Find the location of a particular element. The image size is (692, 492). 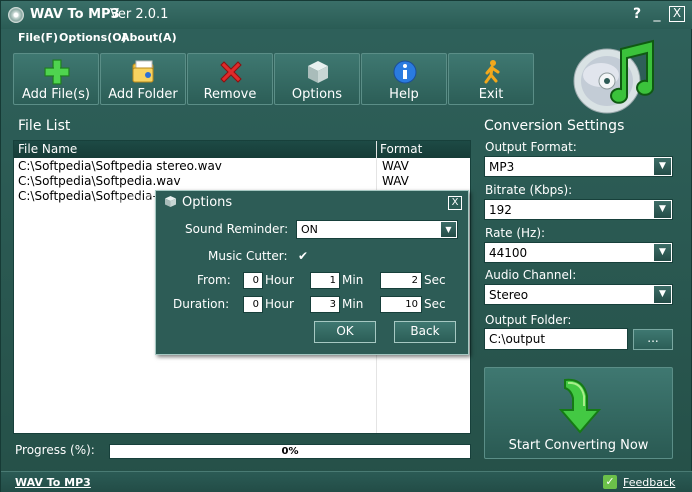

sound-reminder-label: Sound Reminder: is located at coordinates (237, 229).